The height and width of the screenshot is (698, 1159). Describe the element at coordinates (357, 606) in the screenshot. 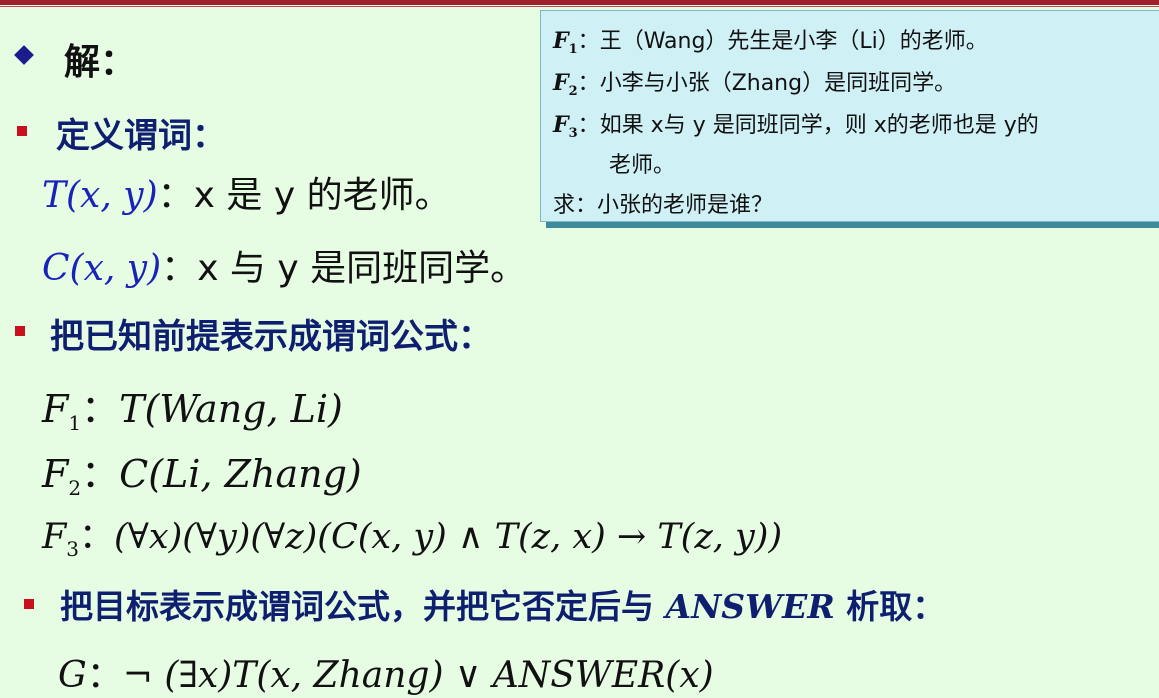

I see `goal-heading-prefix: 把目标表示成谓词公式，并把它否定后与` at that location.